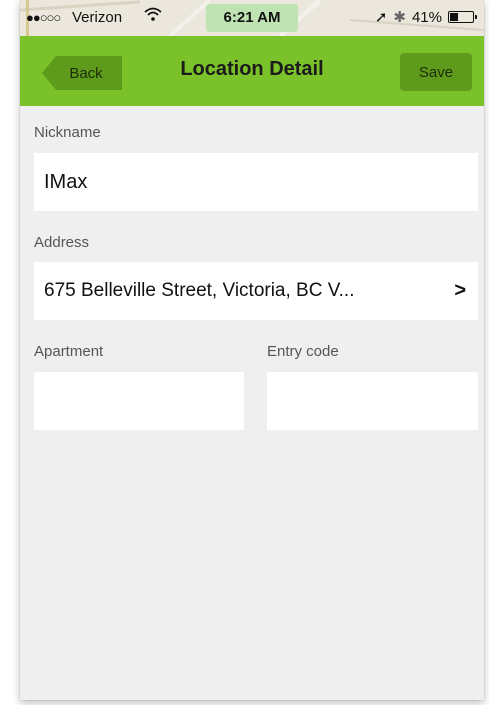 Image resolution: width=489 pixels, height=705 pixels. I want to click on location-arrow-icon: ➚, so click(381, 17).